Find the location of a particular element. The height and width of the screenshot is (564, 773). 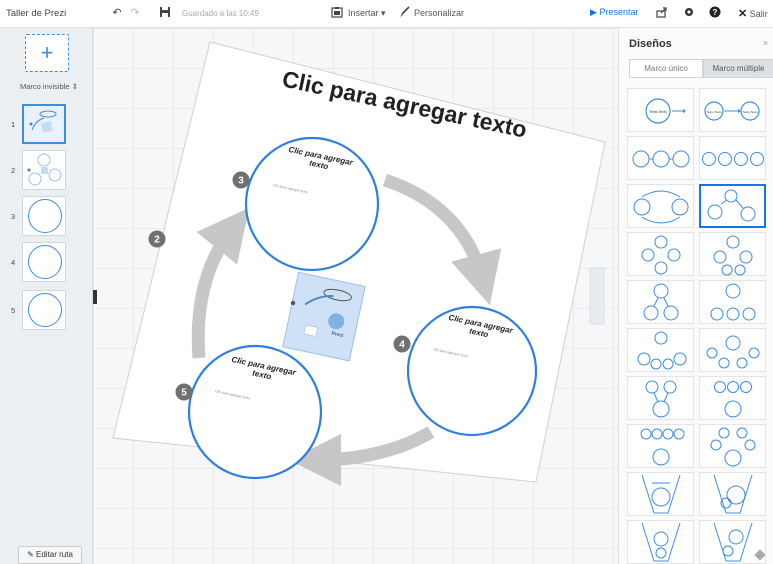

exit-button: ✕ Salir is located at coordinates (753, 13).